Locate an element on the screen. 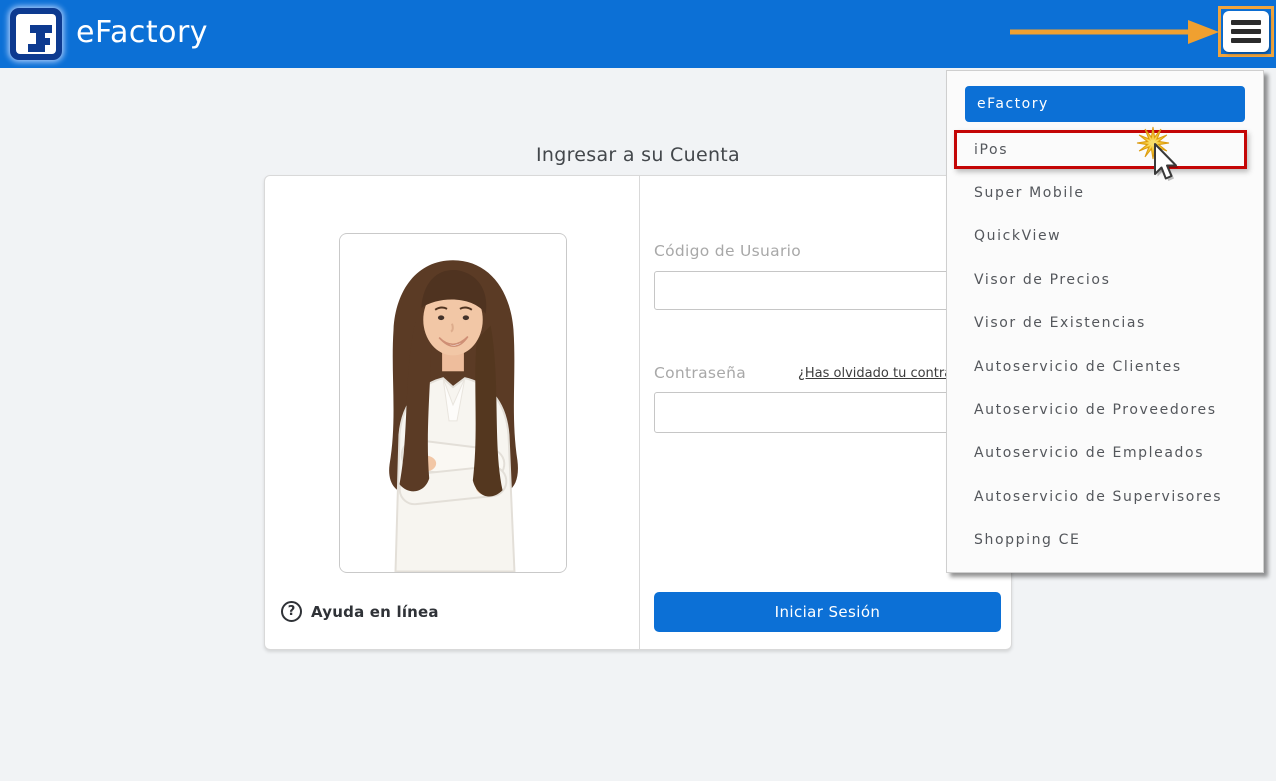  annotation-highlight-menu-button is located at coordinates (1246, 31).